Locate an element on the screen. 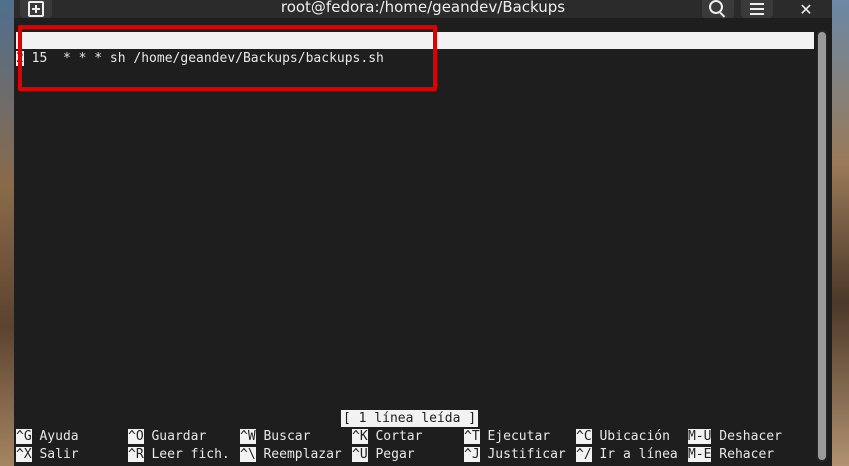 The image size is (849, 466). shortcut-label: Salir is located at coordinates (55, 454).